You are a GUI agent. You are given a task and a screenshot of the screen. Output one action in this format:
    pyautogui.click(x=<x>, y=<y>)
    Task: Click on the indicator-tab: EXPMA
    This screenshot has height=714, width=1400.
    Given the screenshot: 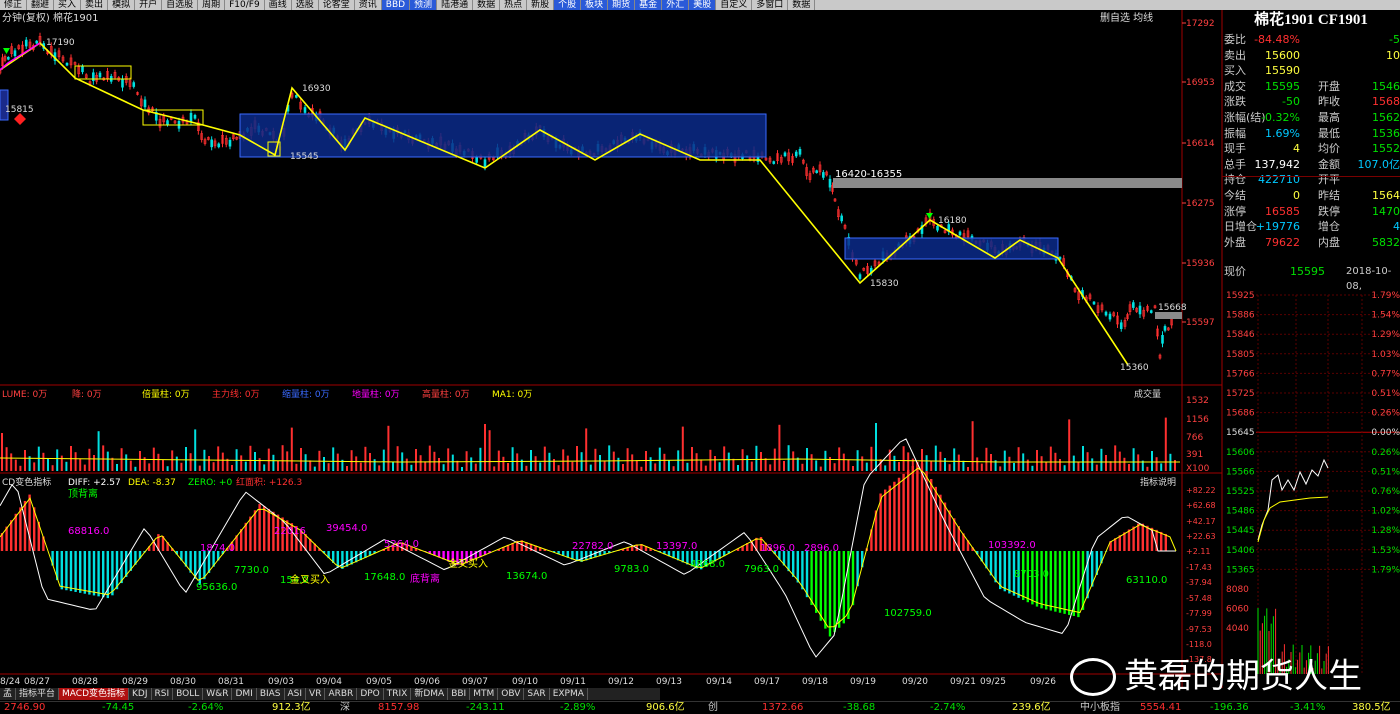 What is the action you would take?
    pyautogui.click(x=569, y=694)
    